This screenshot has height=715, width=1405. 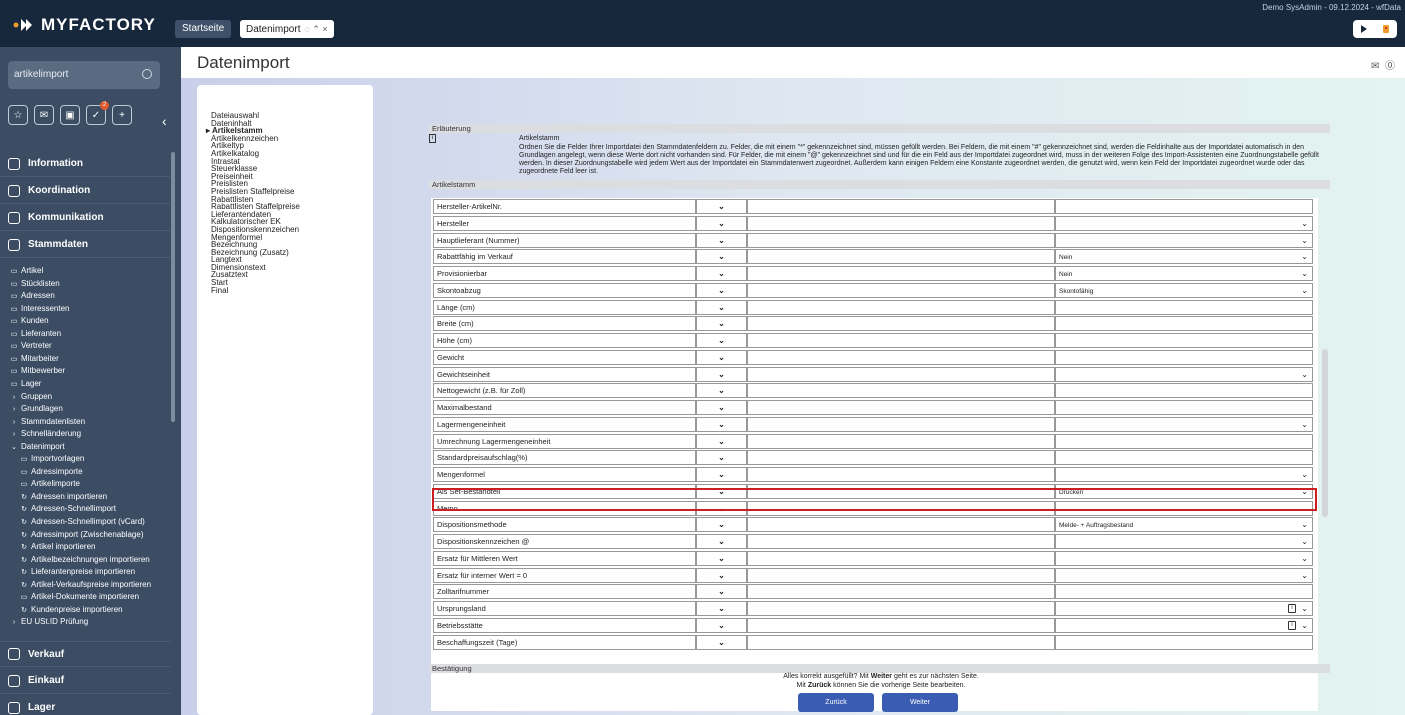 What do you see at coordinates (173, 287) in the screenshot?
I see `sidebar-scrollbar` at bounding box center [173, 287].